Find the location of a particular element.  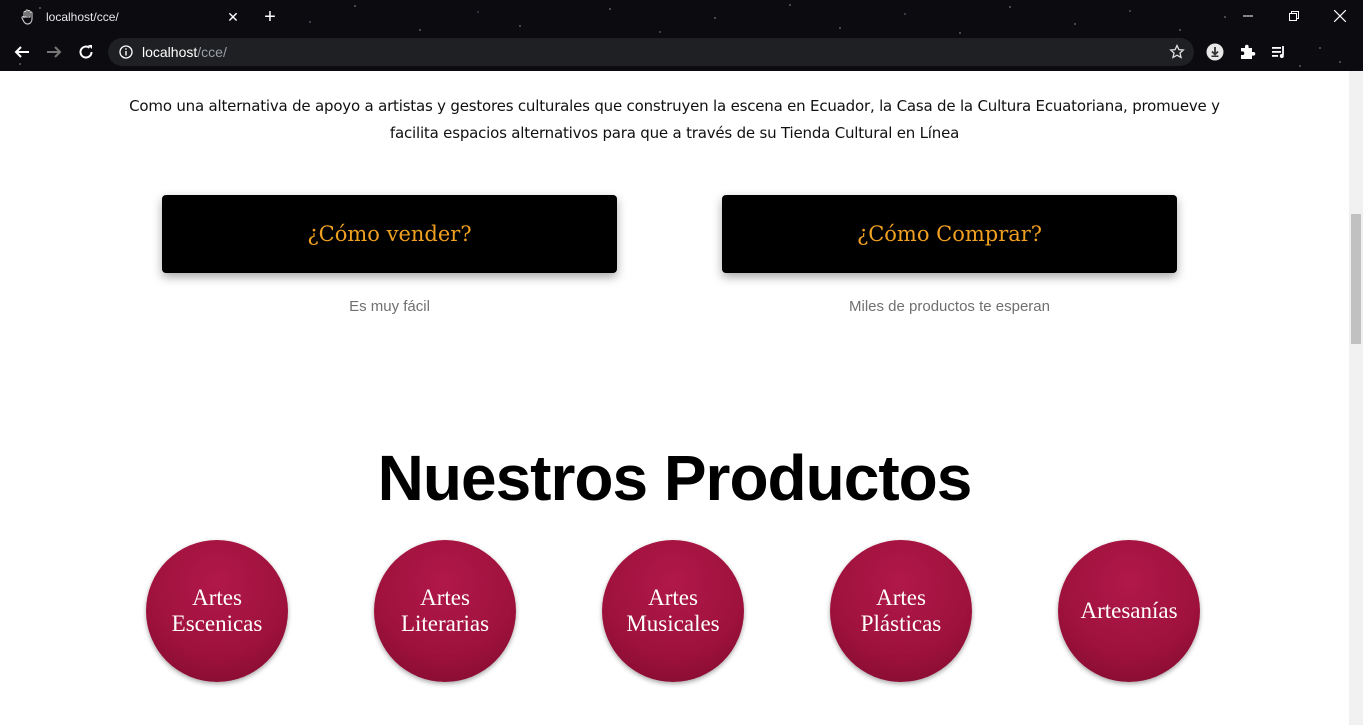

address-bar: localhost/cce/ is located at coordinates (651, 52).